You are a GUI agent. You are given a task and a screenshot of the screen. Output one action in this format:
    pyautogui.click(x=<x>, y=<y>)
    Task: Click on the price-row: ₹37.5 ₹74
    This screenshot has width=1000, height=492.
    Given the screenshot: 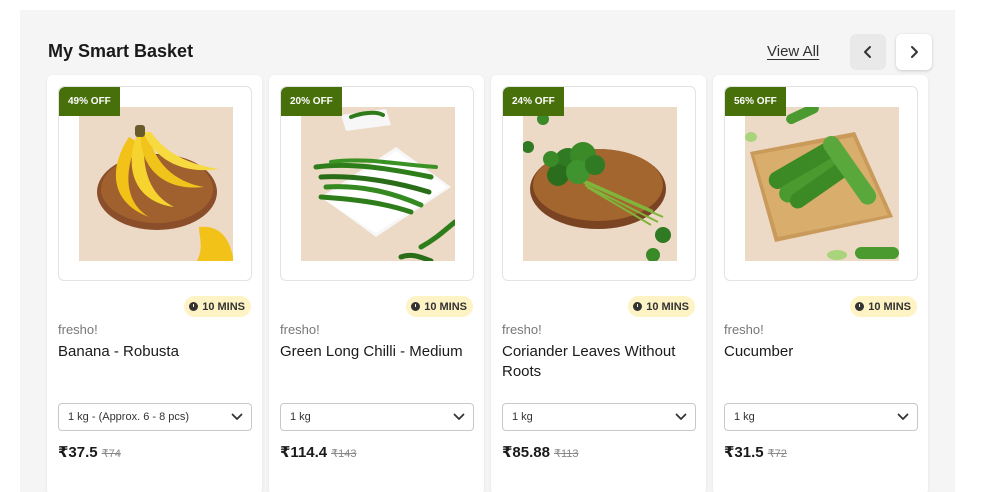 What is the action you would take?
    pyautogui.click(x=89, y=452)
    